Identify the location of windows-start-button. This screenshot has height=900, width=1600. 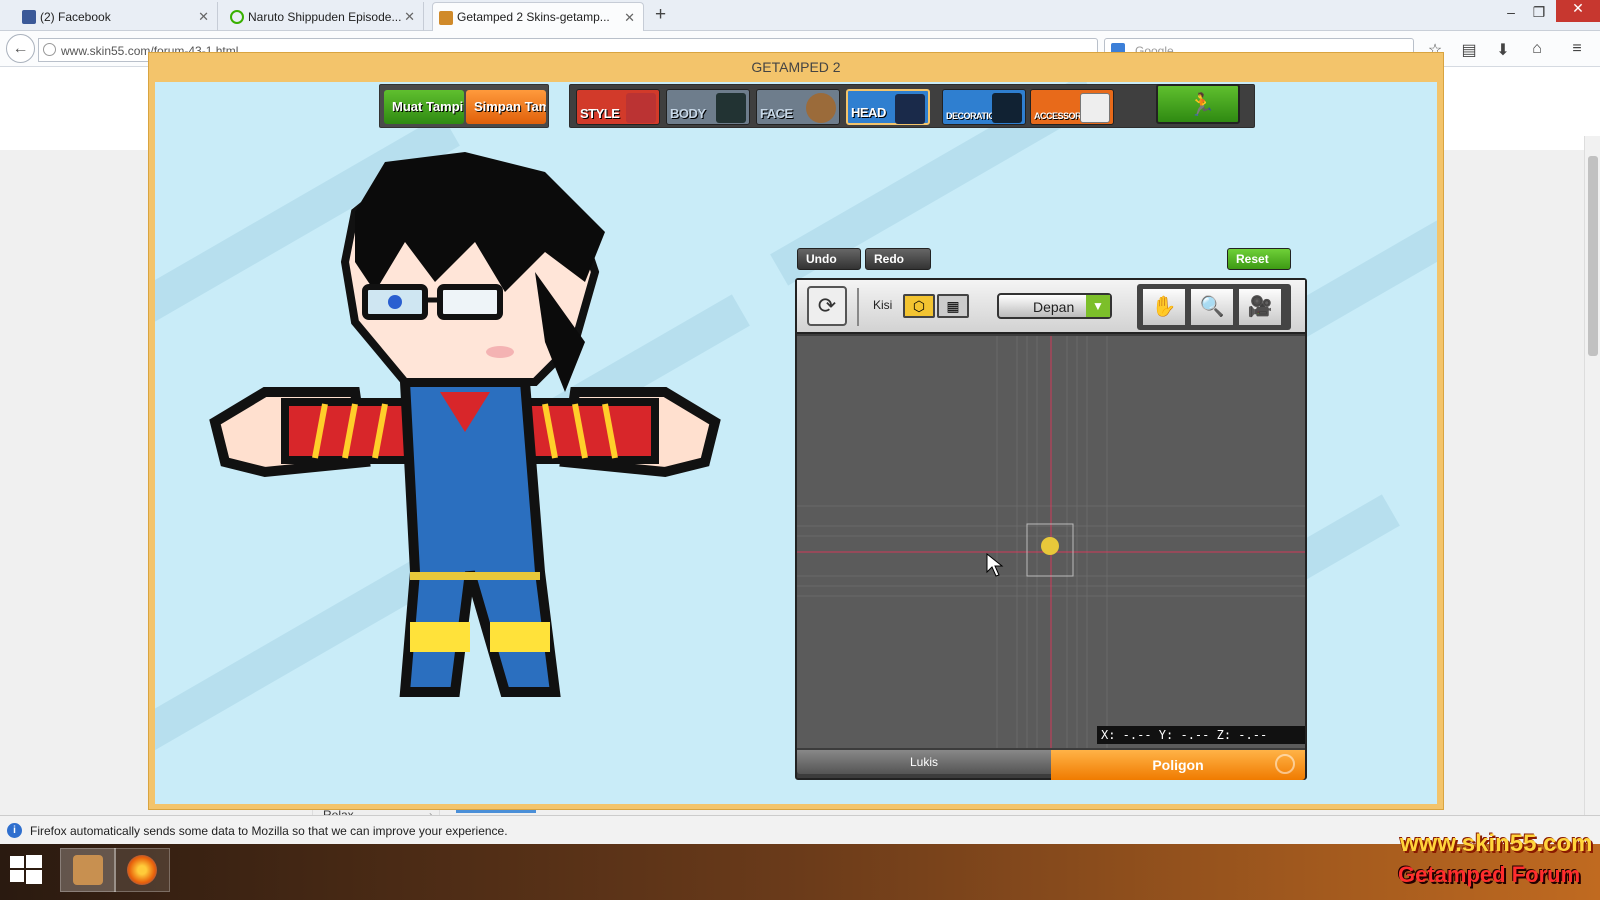
(26, 870).